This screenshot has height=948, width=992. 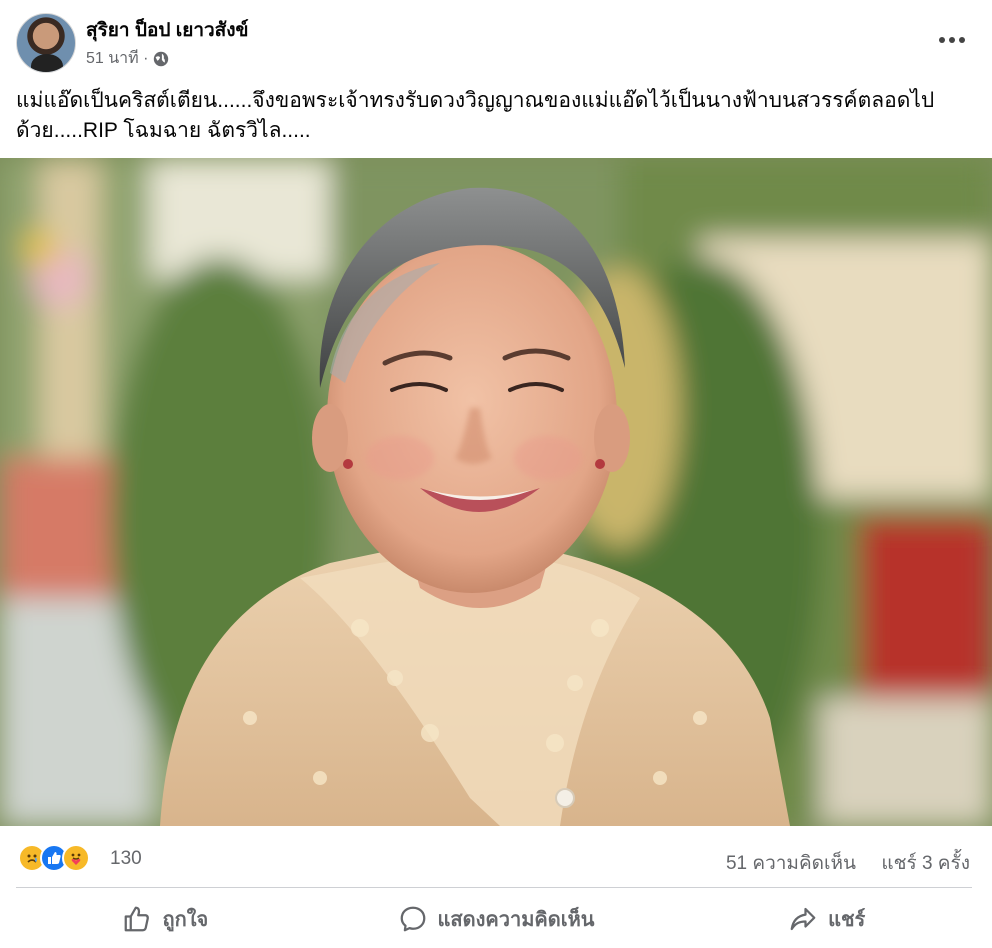 What do you see at coordinates (117, 58) in the screenshot?
I see `post-timestamp: 51 นาที ·` at bounding box center [117, 58].